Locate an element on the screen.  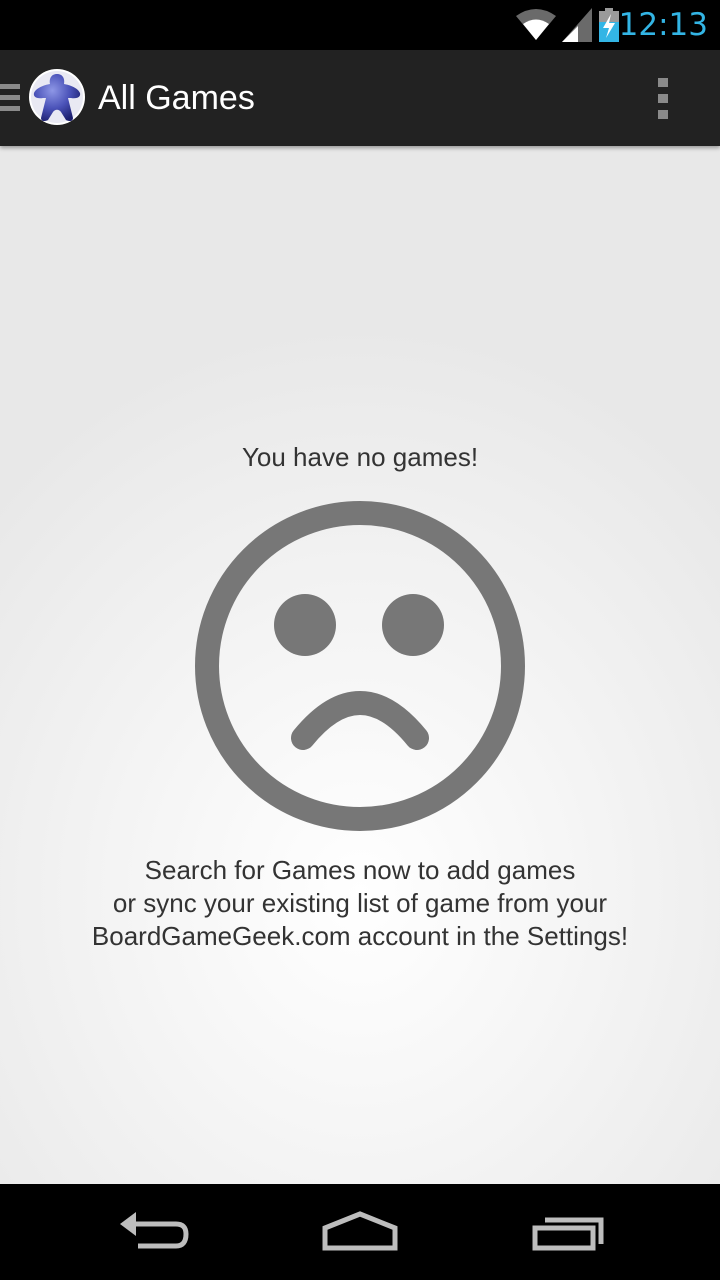
status-clock: 12:13 is located at coordinates (663, 25).